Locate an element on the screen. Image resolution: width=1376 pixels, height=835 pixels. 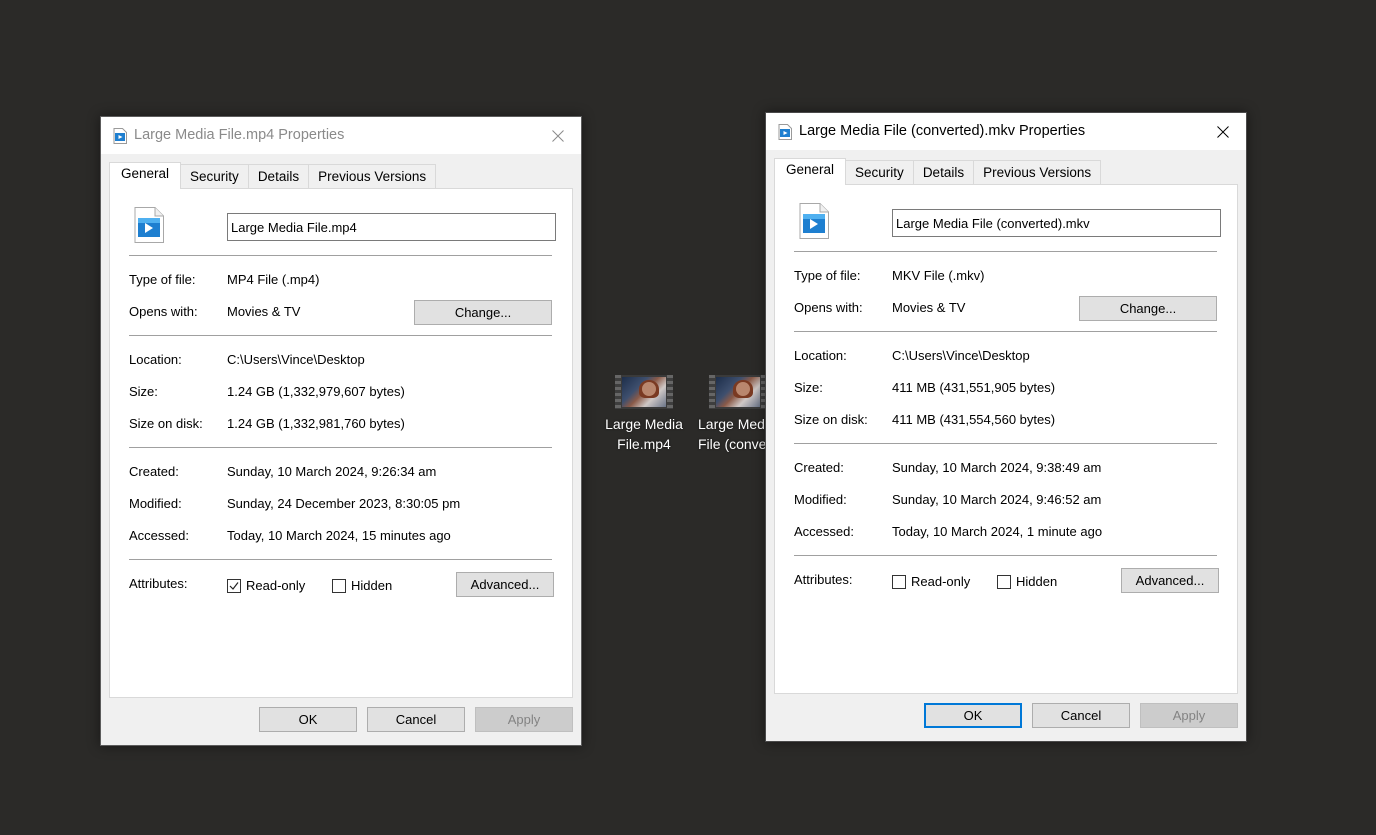
dialog-title: Large Media File.mp4 Properties is located at coordinates (239, 135).